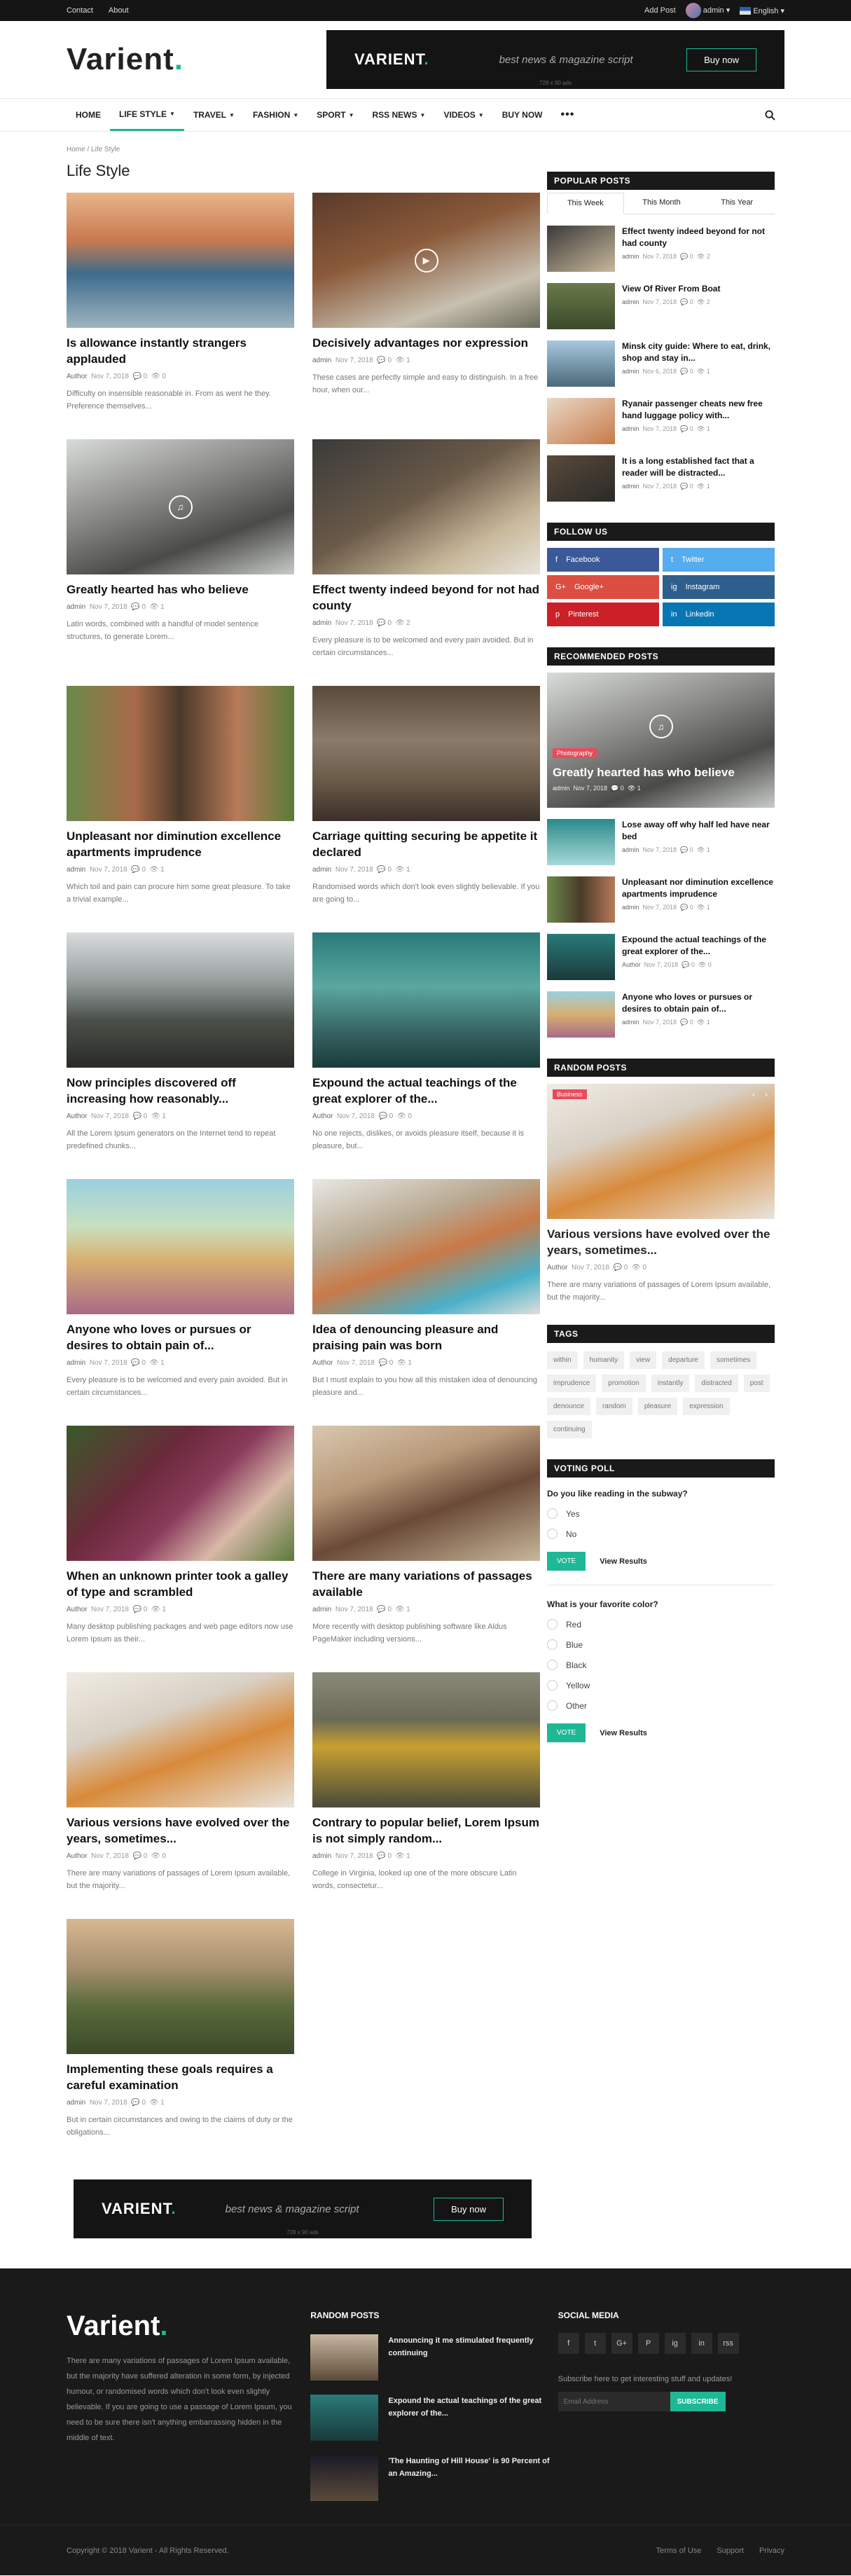 The width and height of the screenshot is (851, 2576). What do you see at coordinates (771, 2551) in the screenshot?
I see `footer-link-privacy: Privacy` at bounding box center [771, 2551].